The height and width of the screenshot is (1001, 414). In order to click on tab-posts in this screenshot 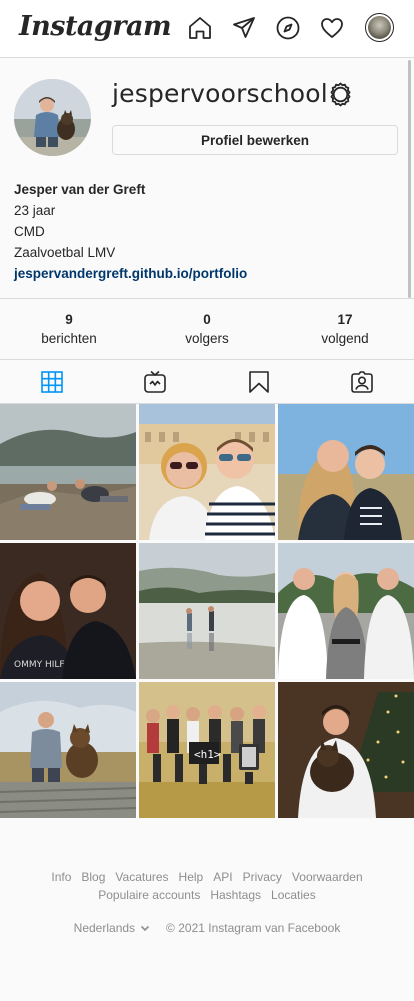, I will do `click(52, 381)`.